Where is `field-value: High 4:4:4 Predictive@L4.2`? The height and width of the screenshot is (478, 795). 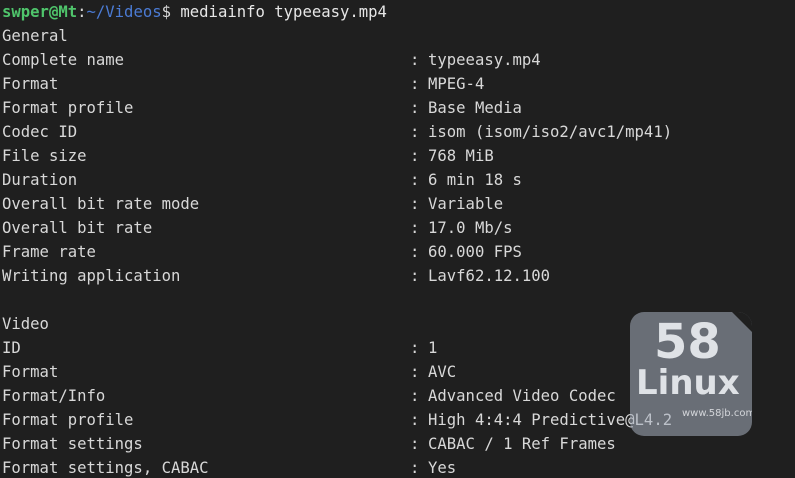
field-value: High 4:4:4 Predictive@L4.2 is located at coordinates (550, 420).